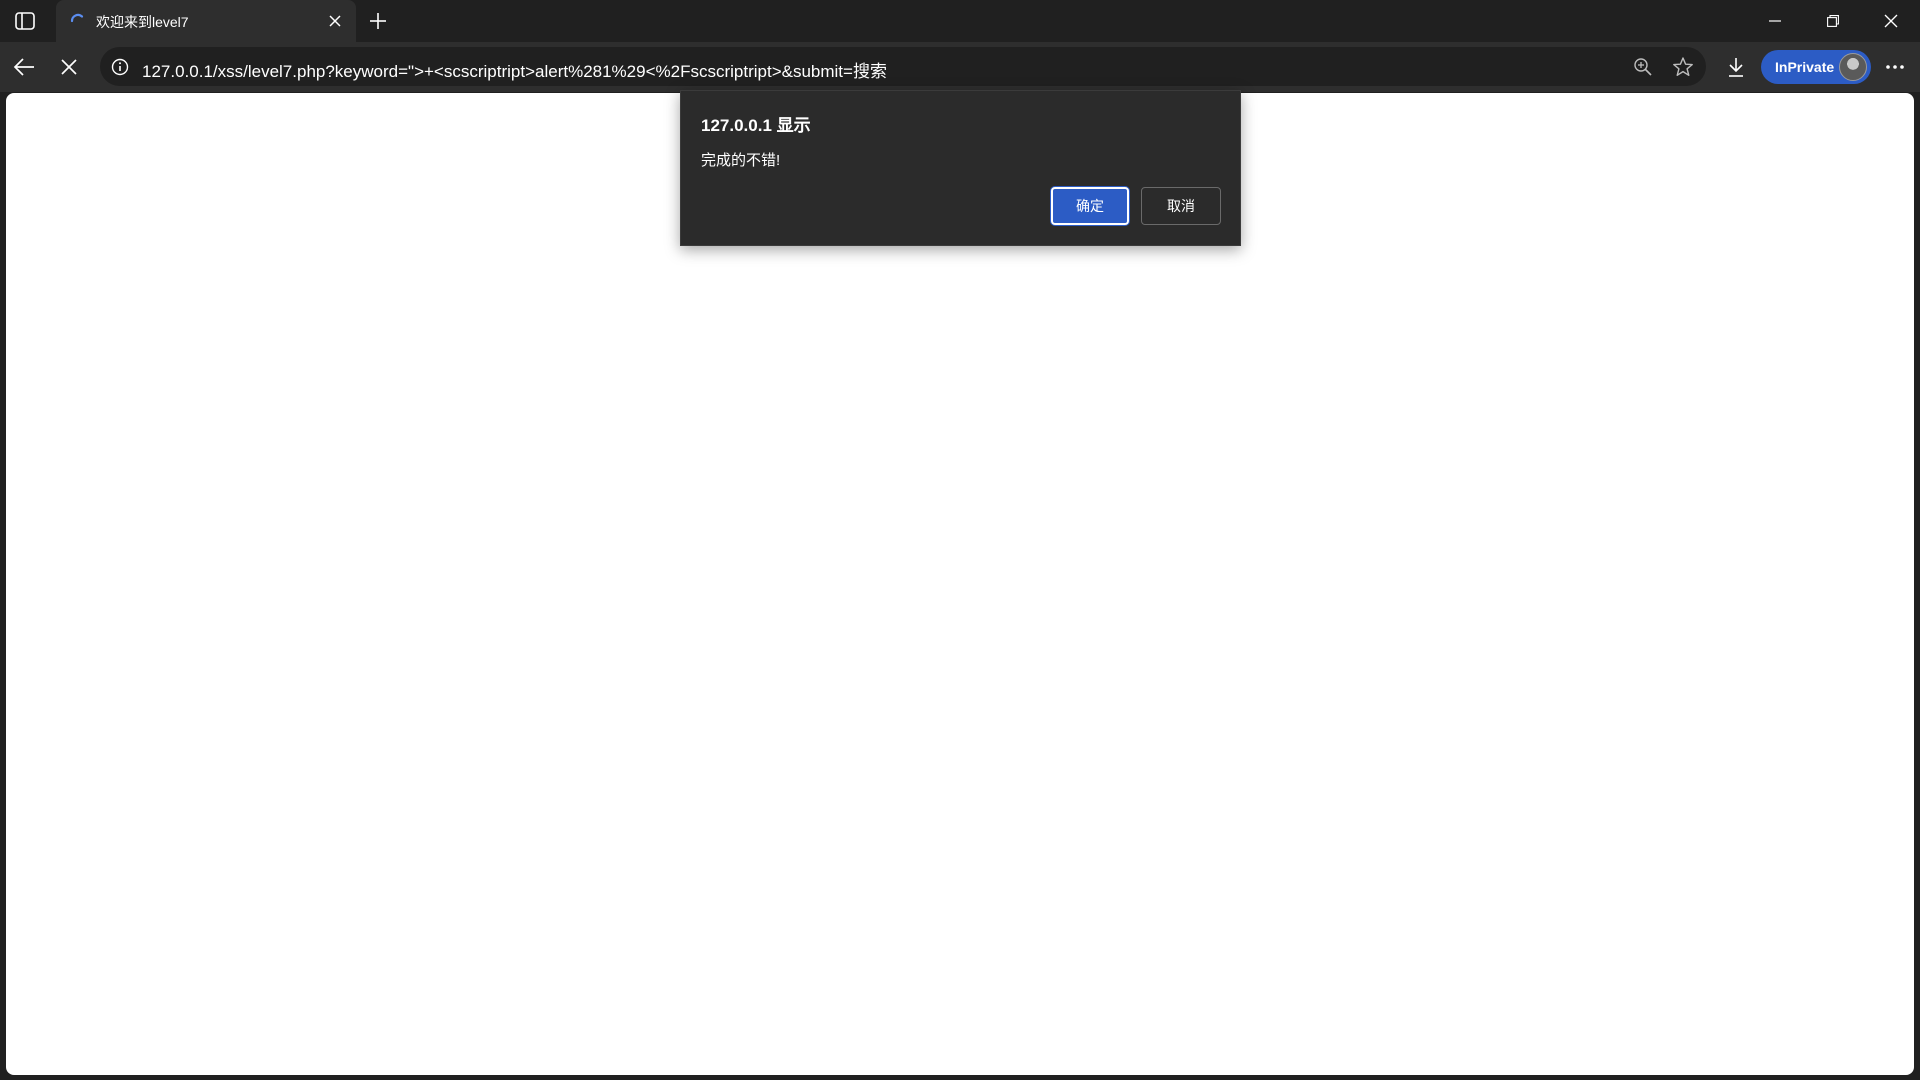 Image resolution: width=1920 pixels, height=1080 pixels. What do you see at coordinates (1736, 67) in the screenshot?
I see `download-icon` at bounding box center [1736, 67].